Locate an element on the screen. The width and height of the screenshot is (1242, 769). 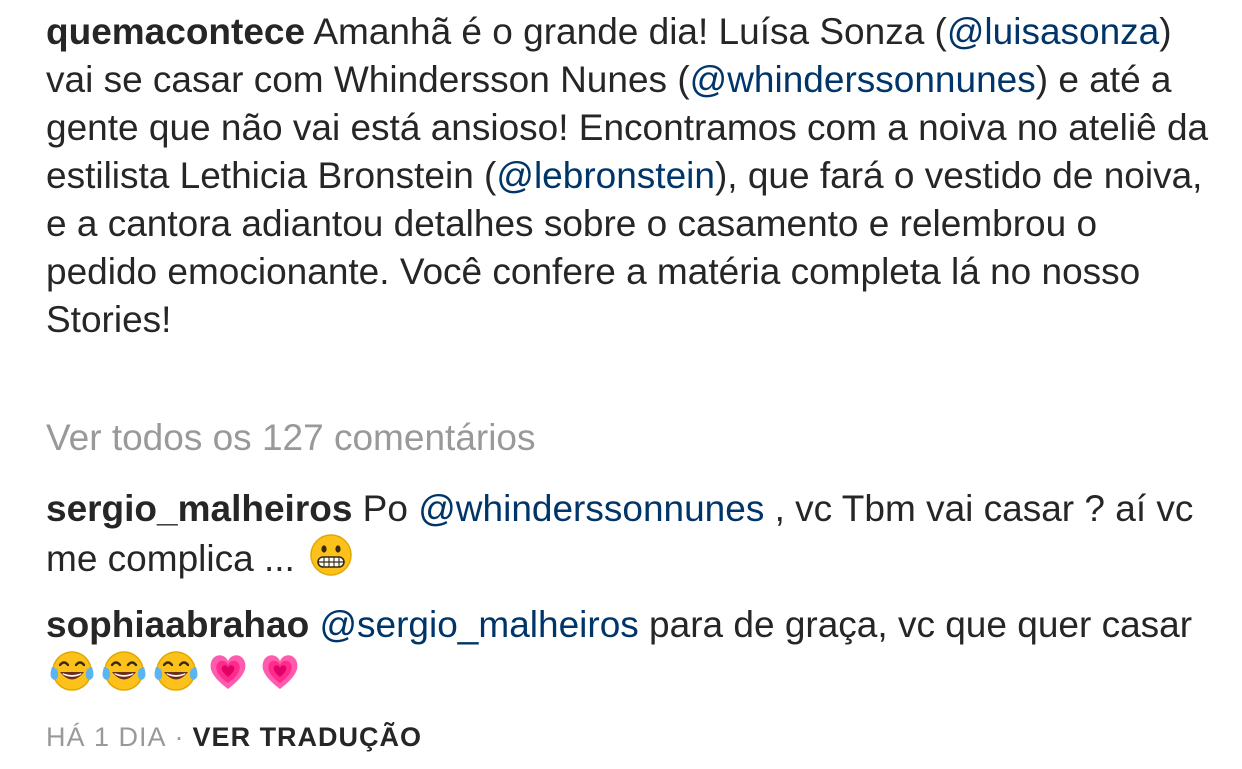
mention-link-luisasonza: @luisasonza is located at coordinates (1053, 31).